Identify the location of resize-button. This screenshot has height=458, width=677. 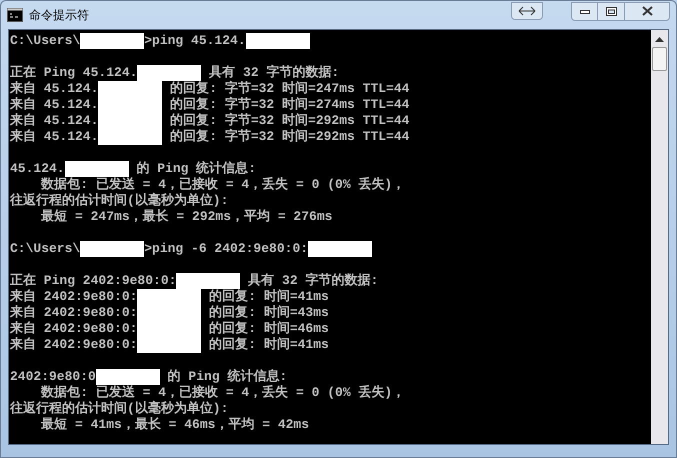
(527, 11).